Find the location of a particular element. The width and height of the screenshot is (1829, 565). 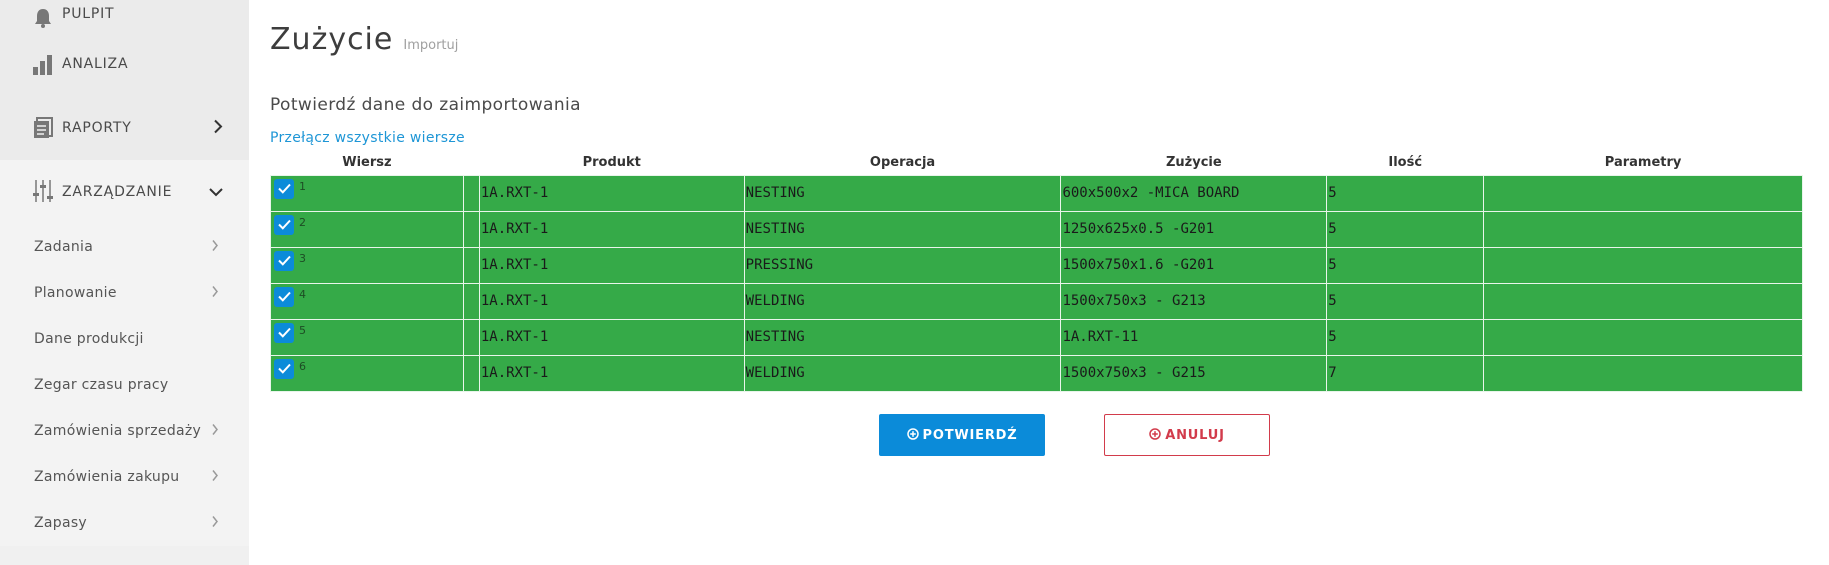

sidebar-subitem-zadania: Zadania is located at coordinates (124, 247).